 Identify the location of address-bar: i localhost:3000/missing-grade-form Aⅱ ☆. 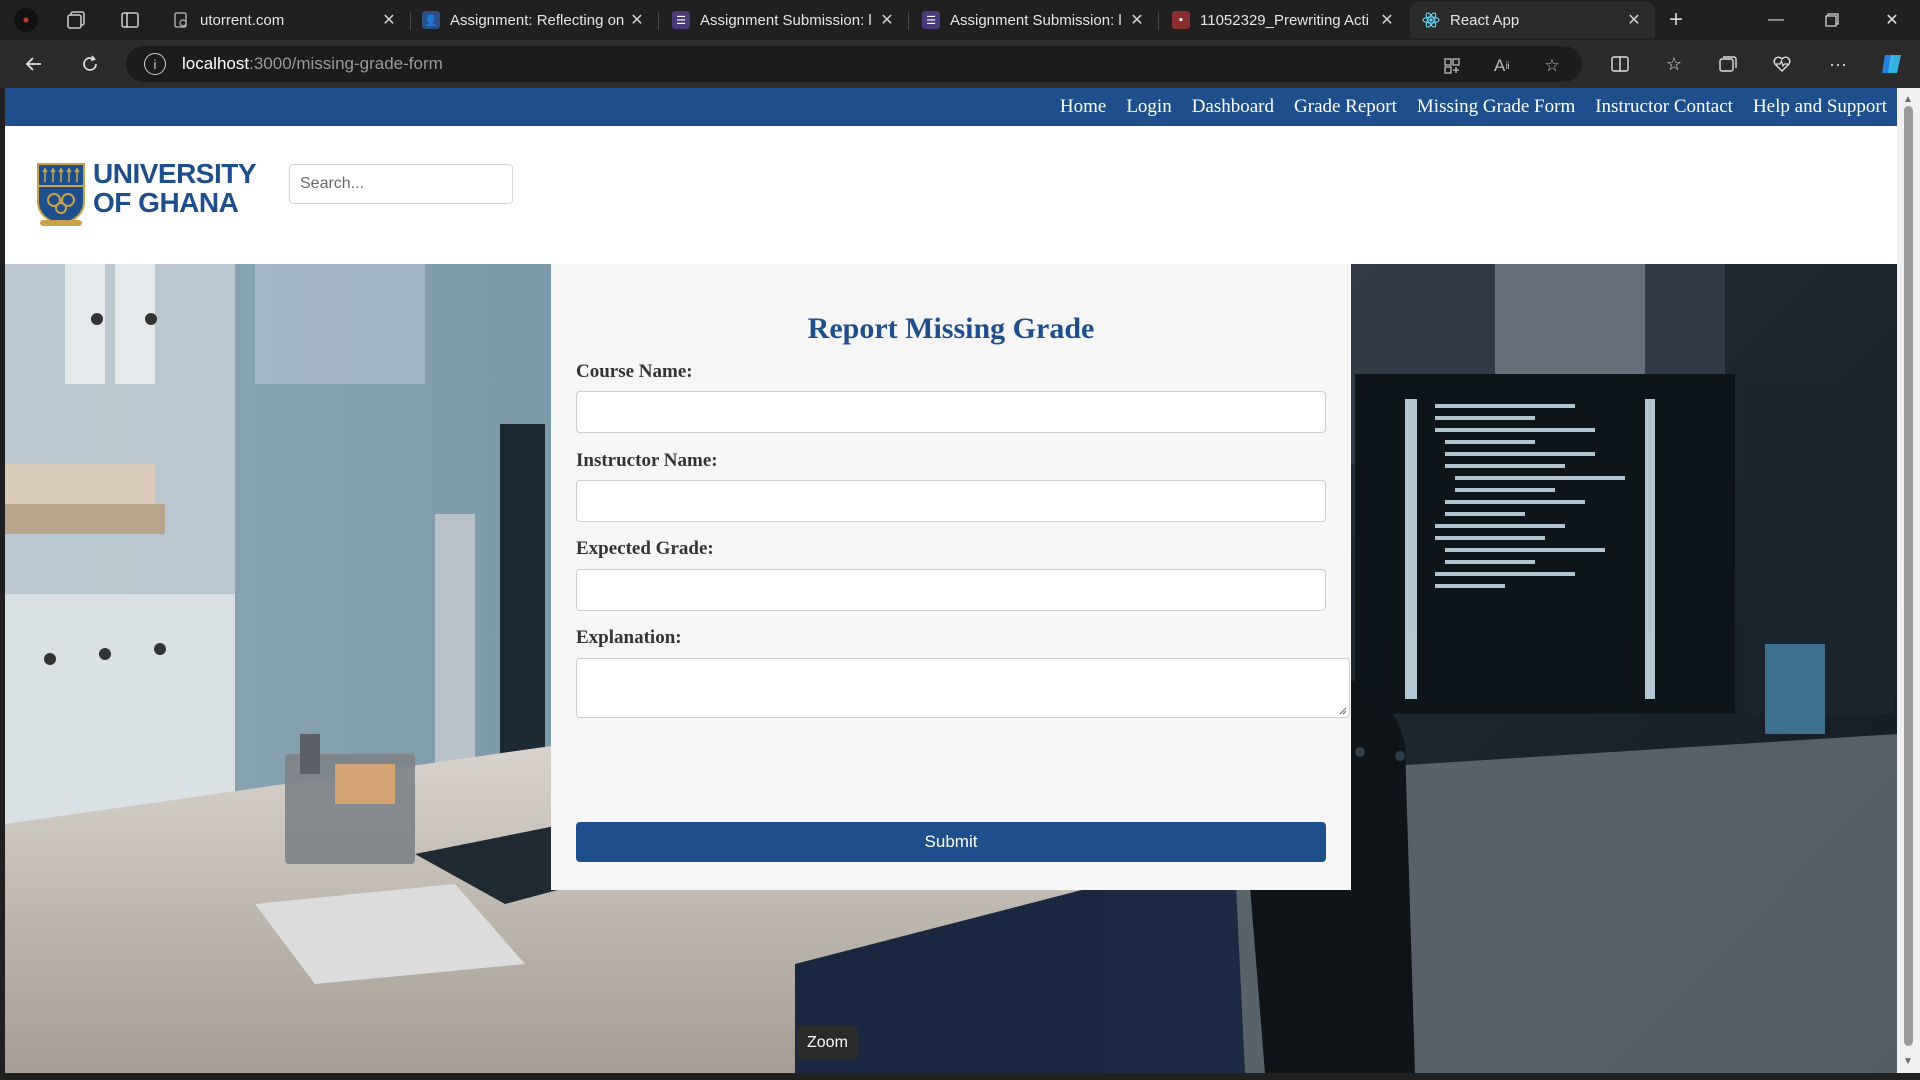
(854, 64).